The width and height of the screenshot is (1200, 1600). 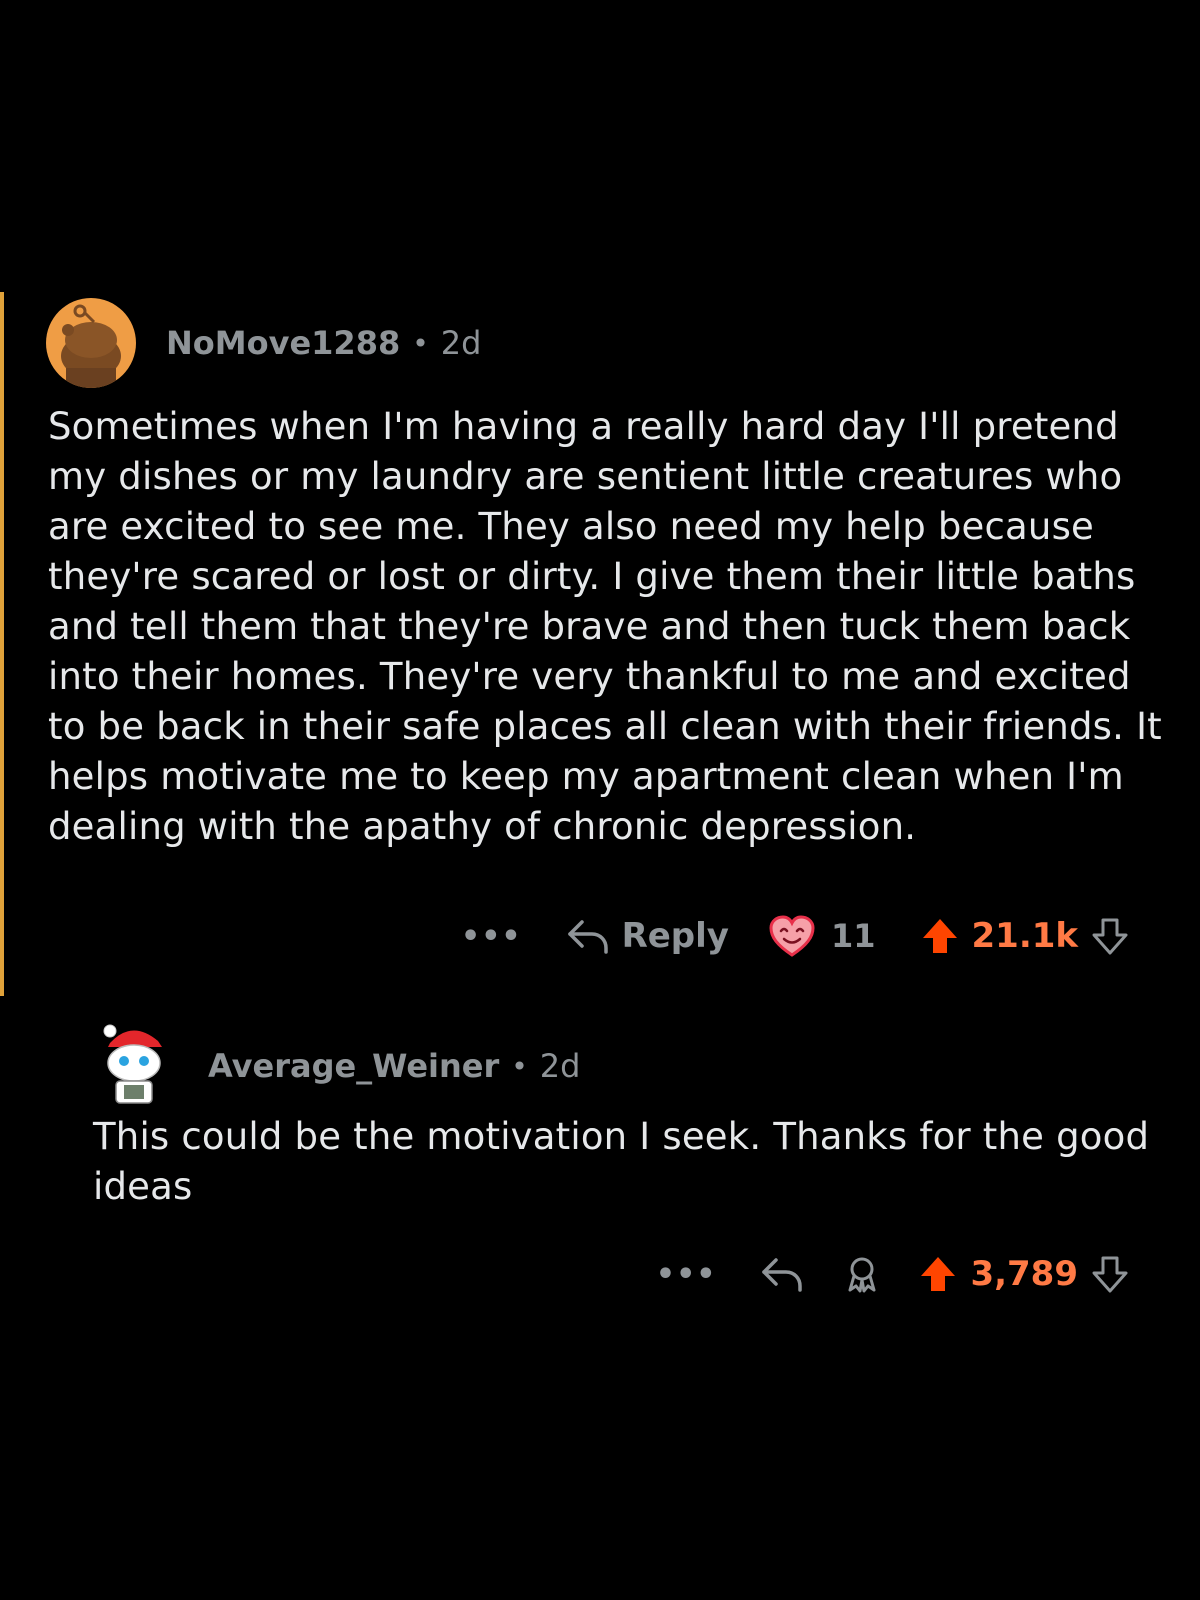 I want to click on reply-button: Reply, so click(x=647, y=936).